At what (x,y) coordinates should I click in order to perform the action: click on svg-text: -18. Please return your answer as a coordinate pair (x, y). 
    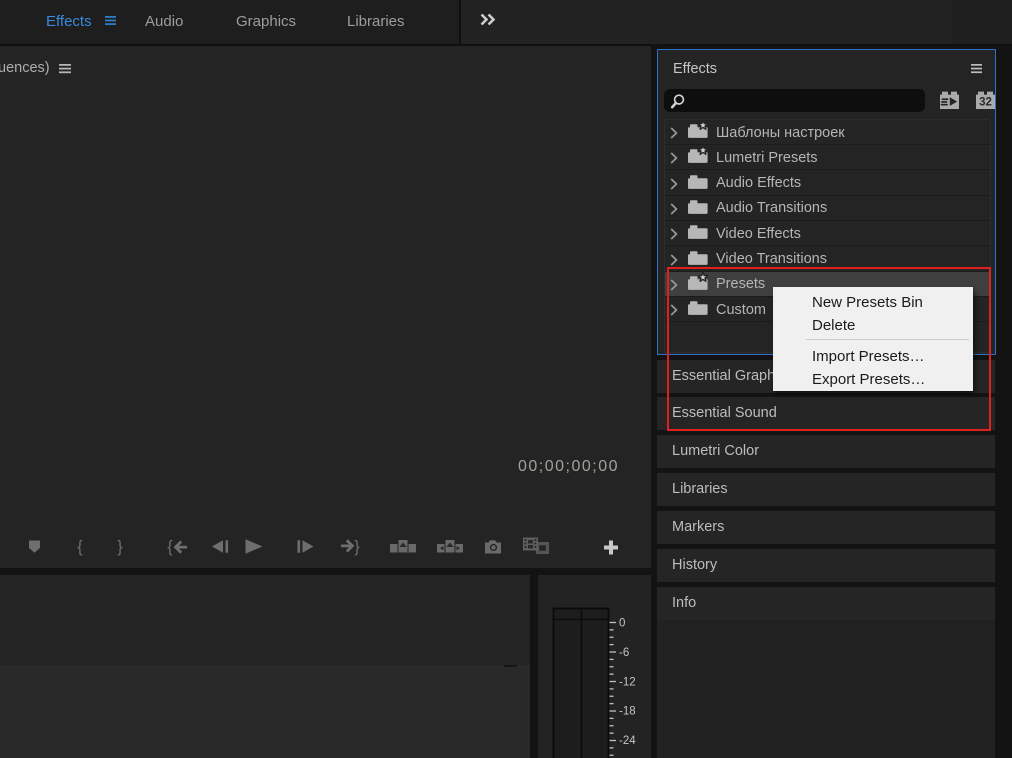
    Looking at the image, I should click on (627, 712).